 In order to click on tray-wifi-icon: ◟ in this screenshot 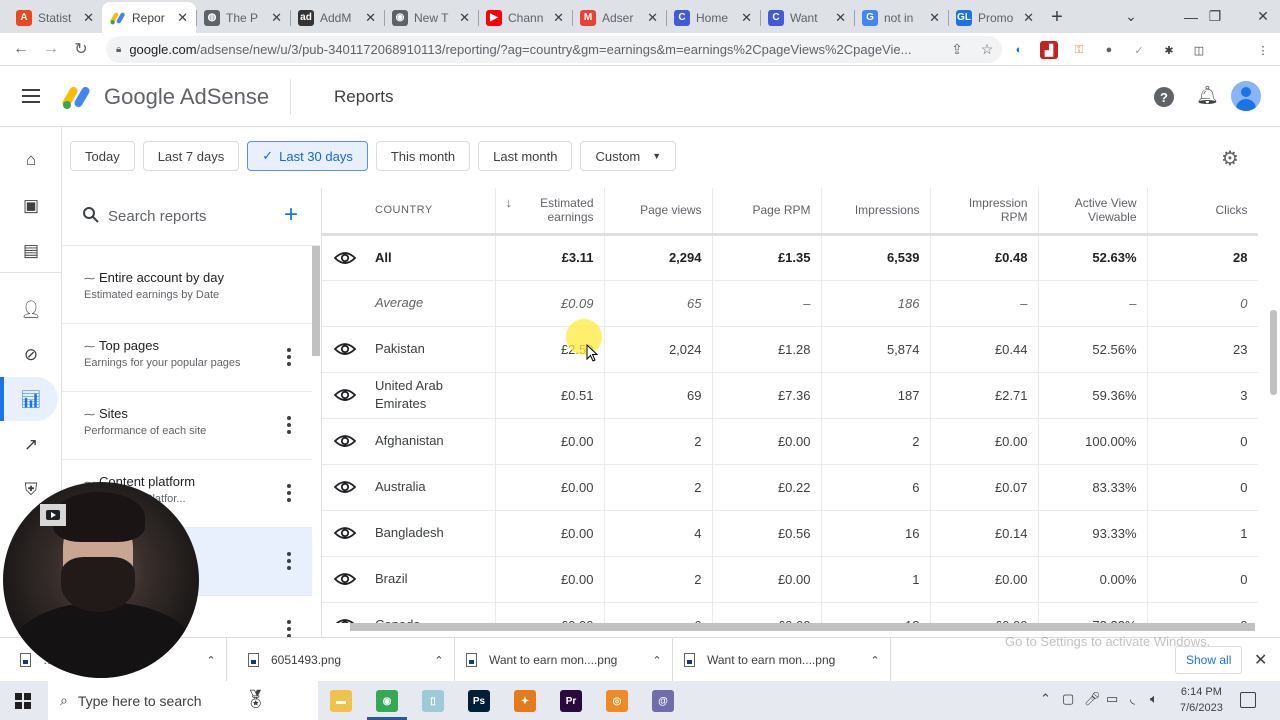, I will do `click(1132, 699)`.